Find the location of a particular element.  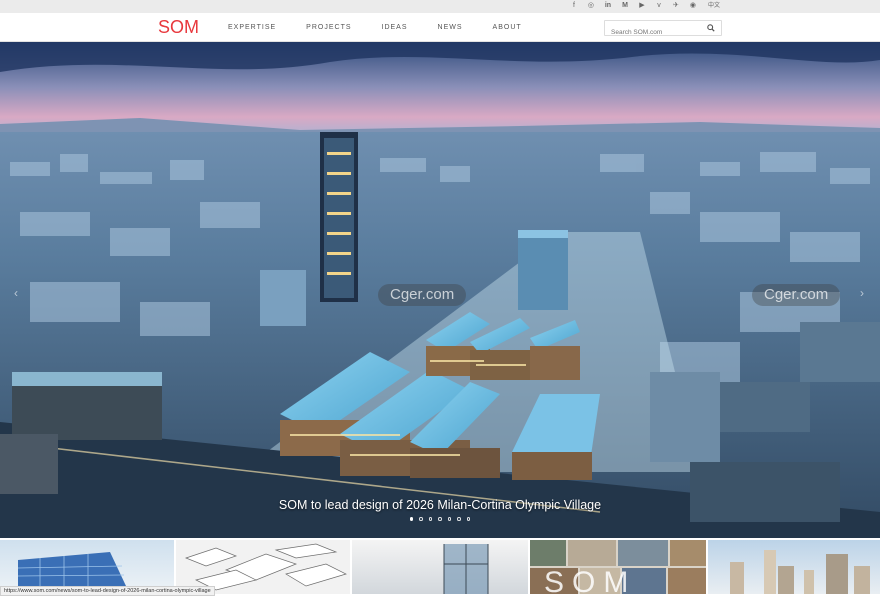

watermark-right: Cger.com is located at coordinates (796, 295).